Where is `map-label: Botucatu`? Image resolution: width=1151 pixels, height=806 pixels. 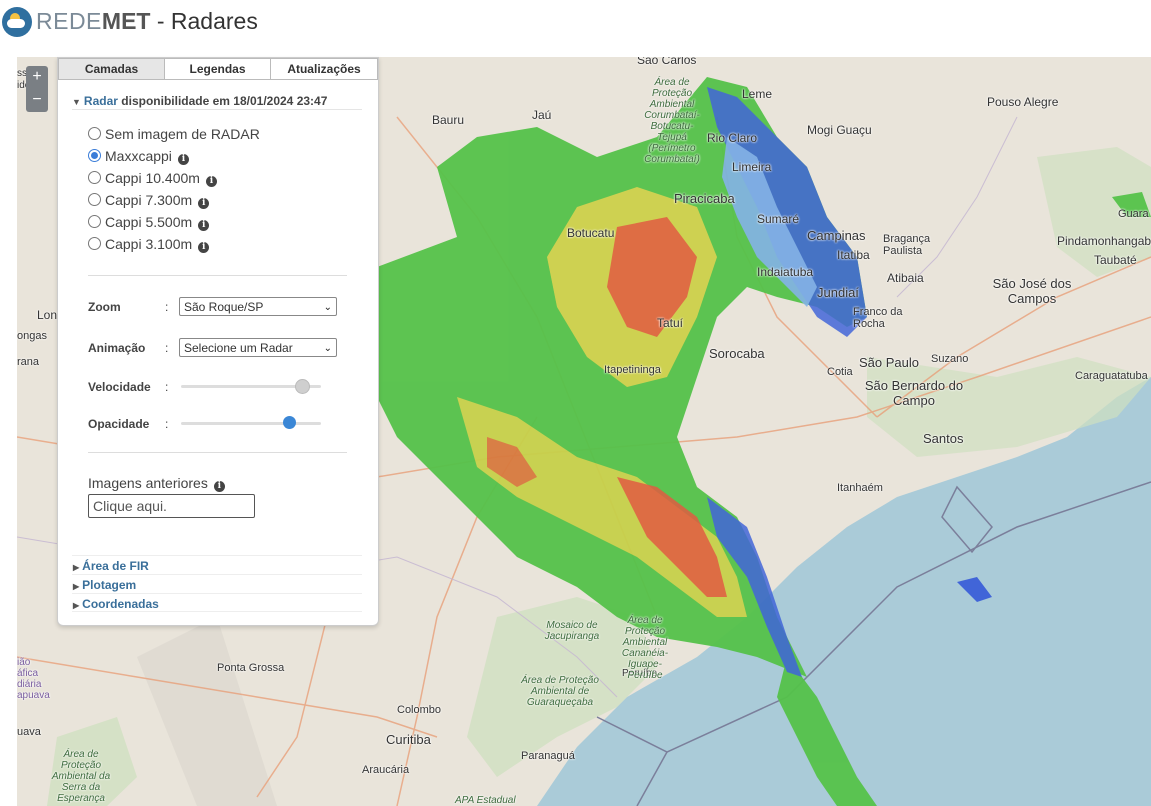 map-label: Botucatu is located at coordinates (591, 233).